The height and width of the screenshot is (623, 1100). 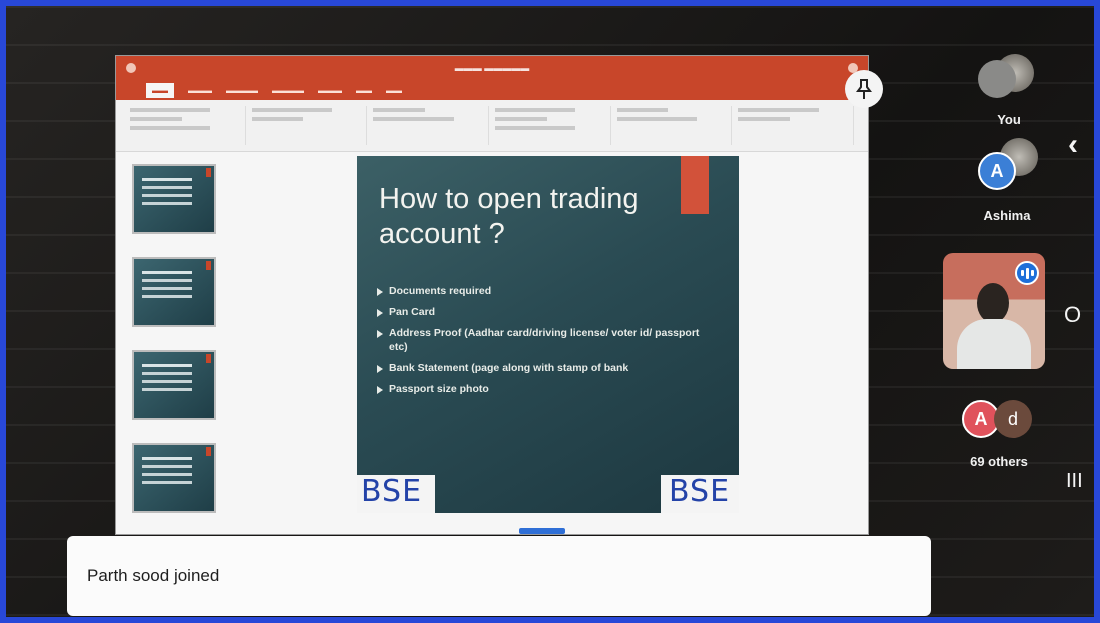 I want to click on avatar: d, so click(x=1013, y=419).